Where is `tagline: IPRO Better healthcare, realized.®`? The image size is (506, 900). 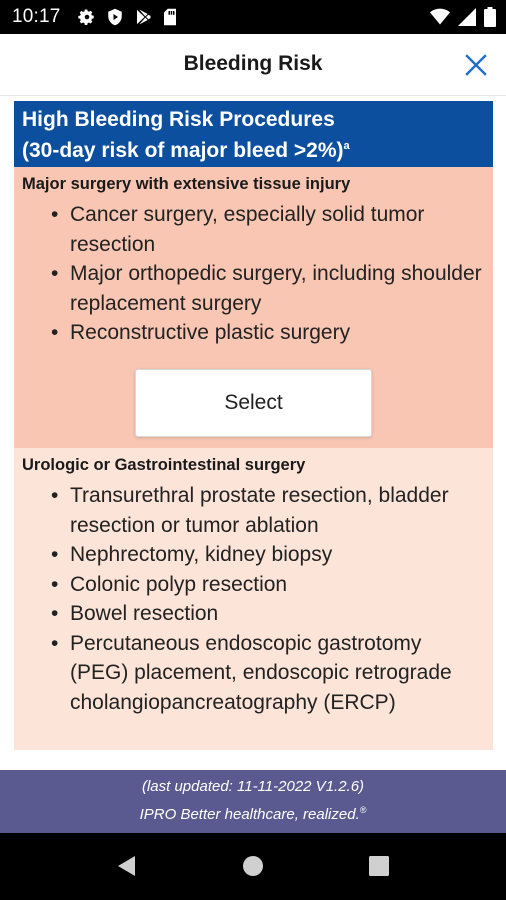 tagline: IPRO Better healthcare, realized.® is located at coordinates (253, 814).